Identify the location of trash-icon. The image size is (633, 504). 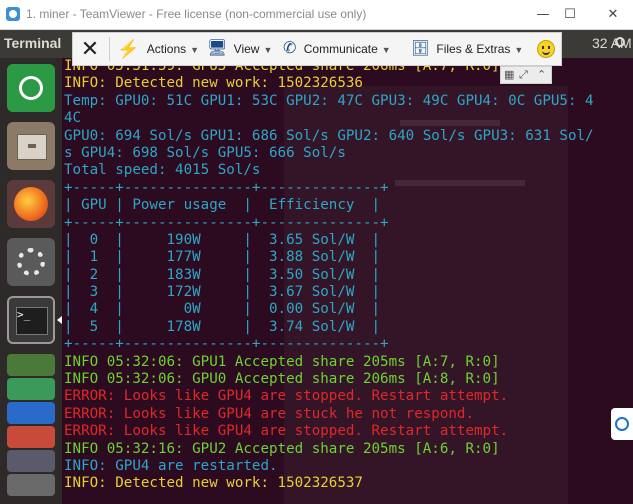
(31, 485).